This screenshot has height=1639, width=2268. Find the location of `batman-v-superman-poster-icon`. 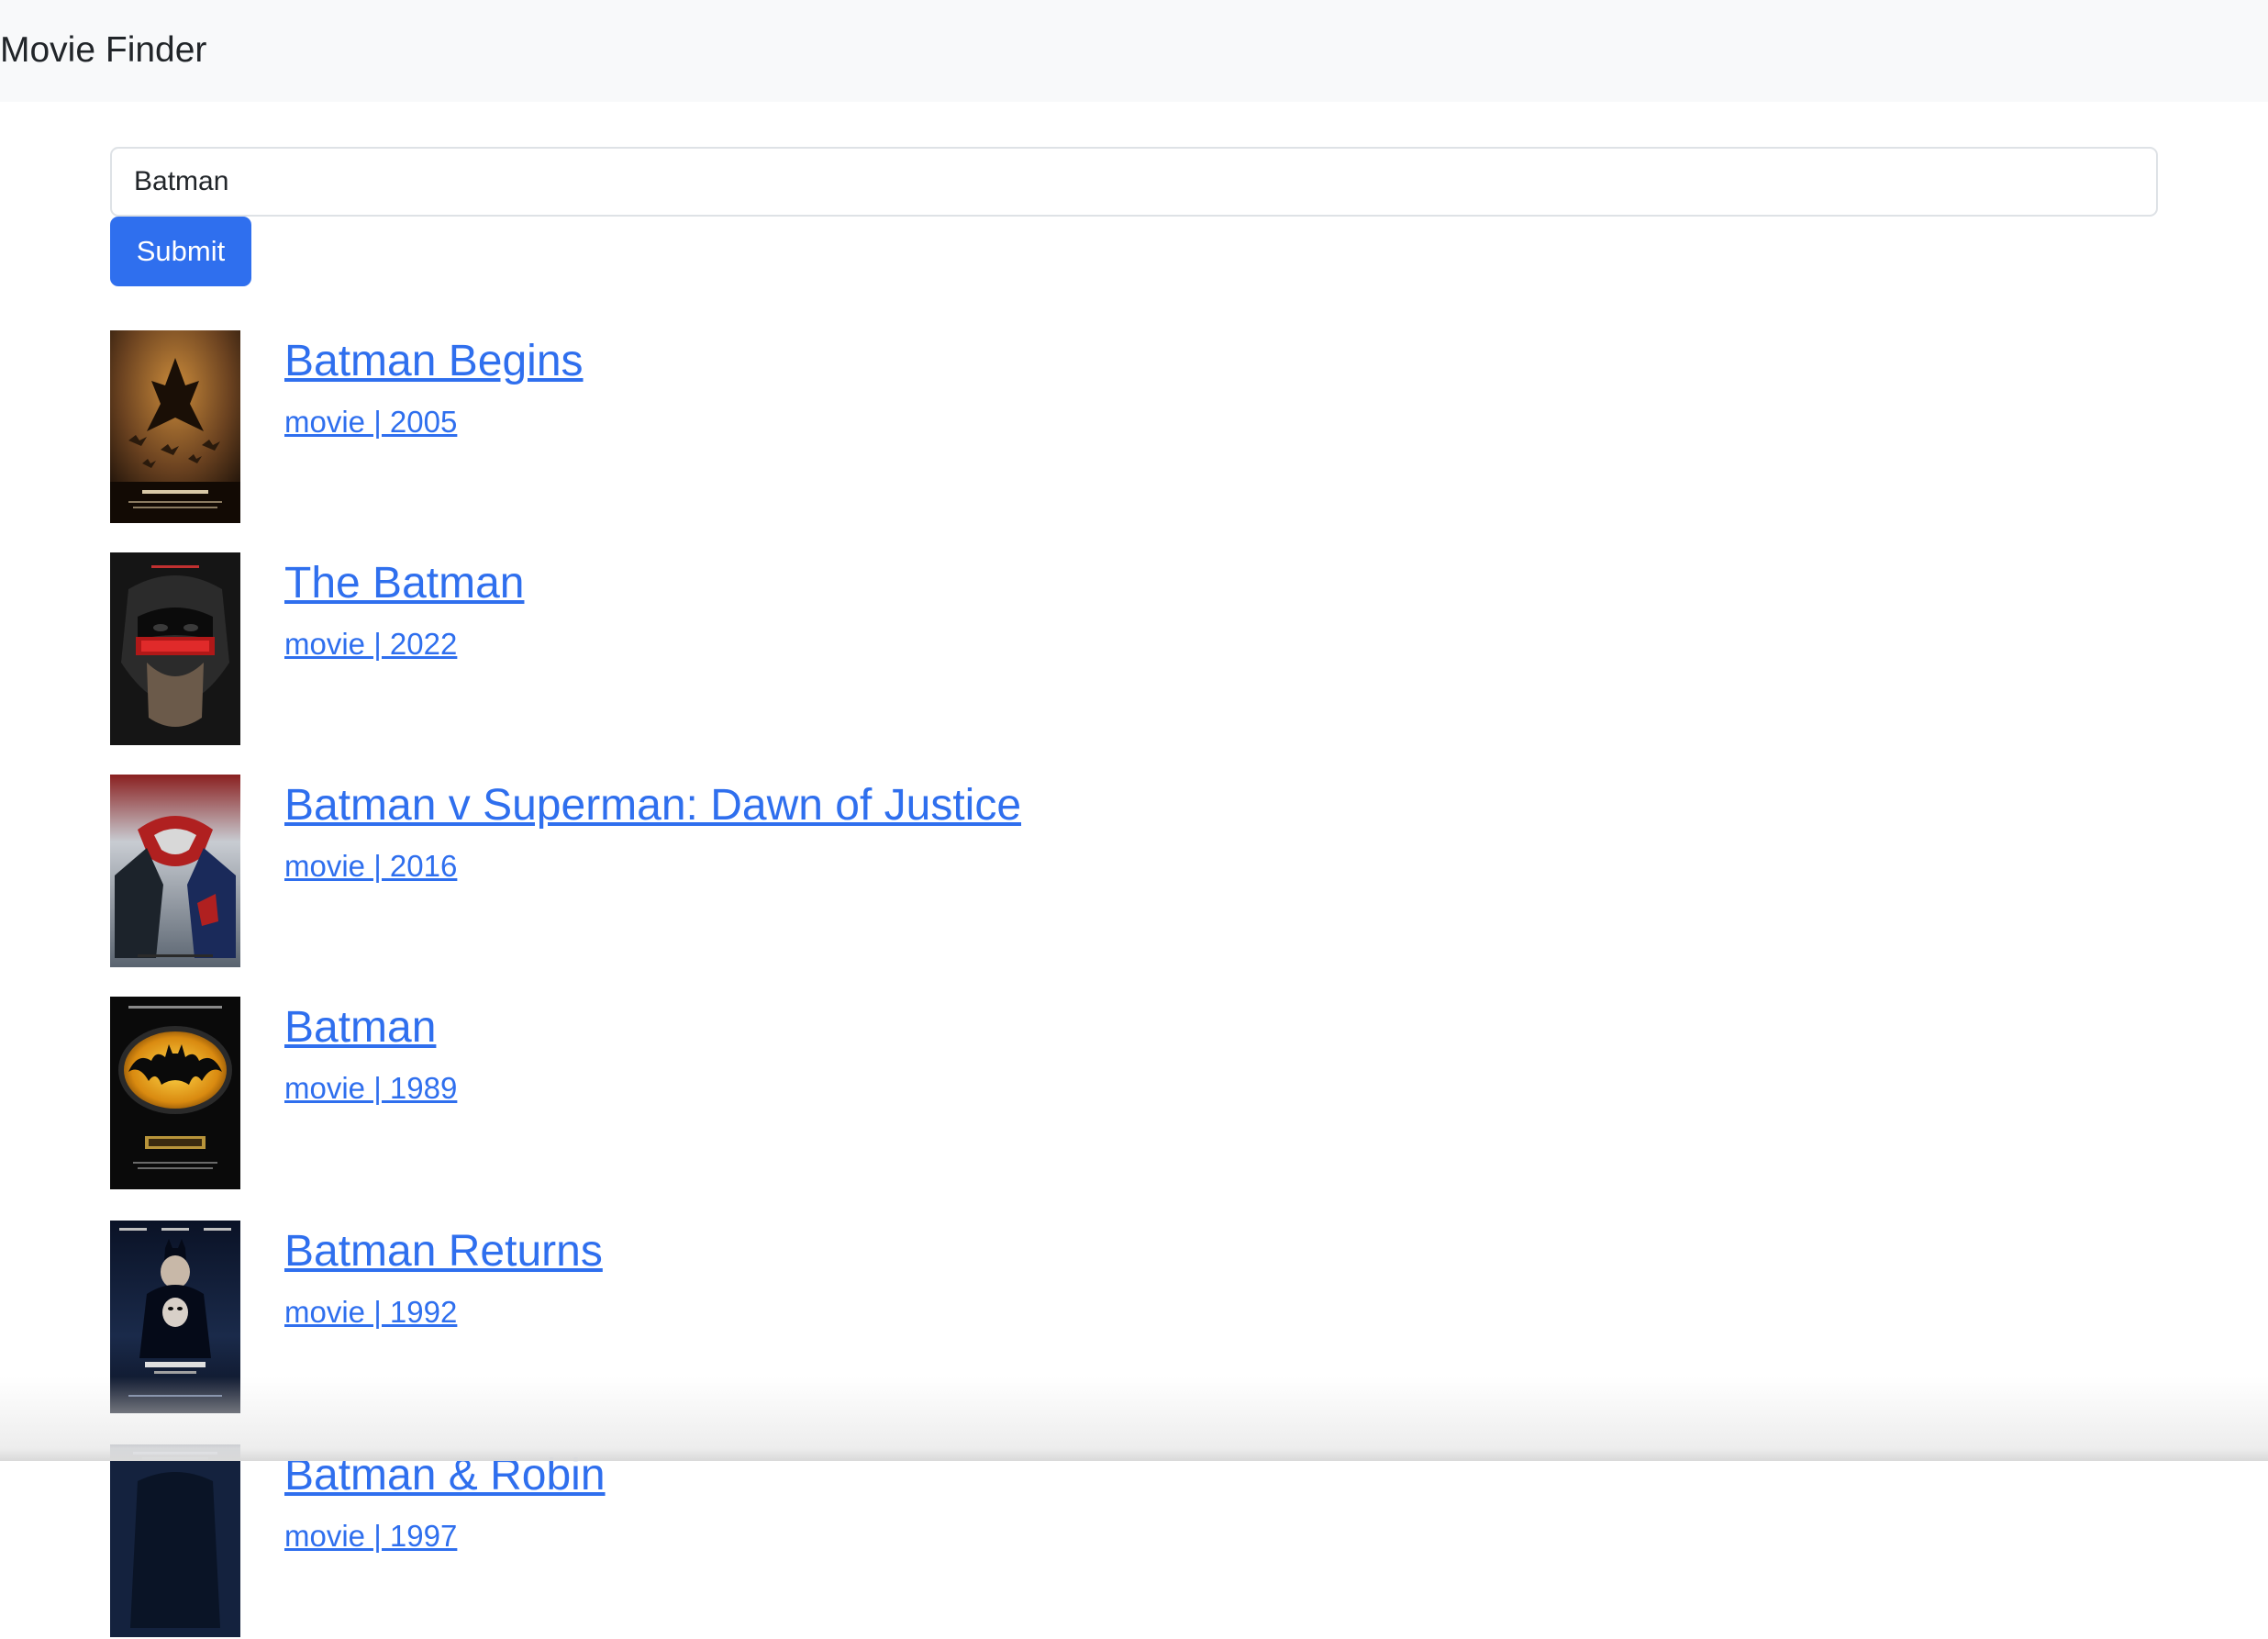

batman-v-superman-poster-icon is located at coordinates (175, 871).